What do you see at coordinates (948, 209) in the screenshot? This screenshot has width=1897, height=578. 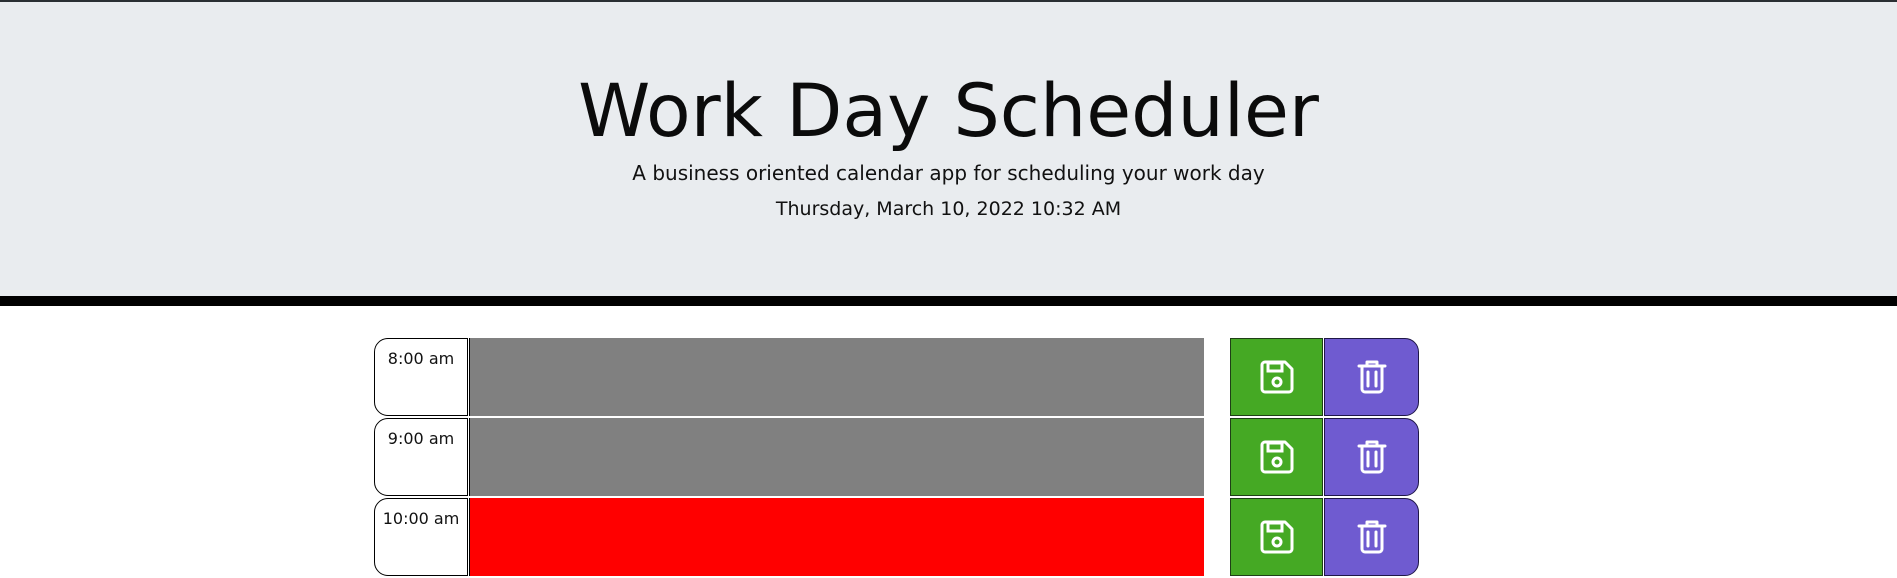 I see `current-date: Thursday, March 10, 2022 10:32 AM` at bounding box center [948, 209].